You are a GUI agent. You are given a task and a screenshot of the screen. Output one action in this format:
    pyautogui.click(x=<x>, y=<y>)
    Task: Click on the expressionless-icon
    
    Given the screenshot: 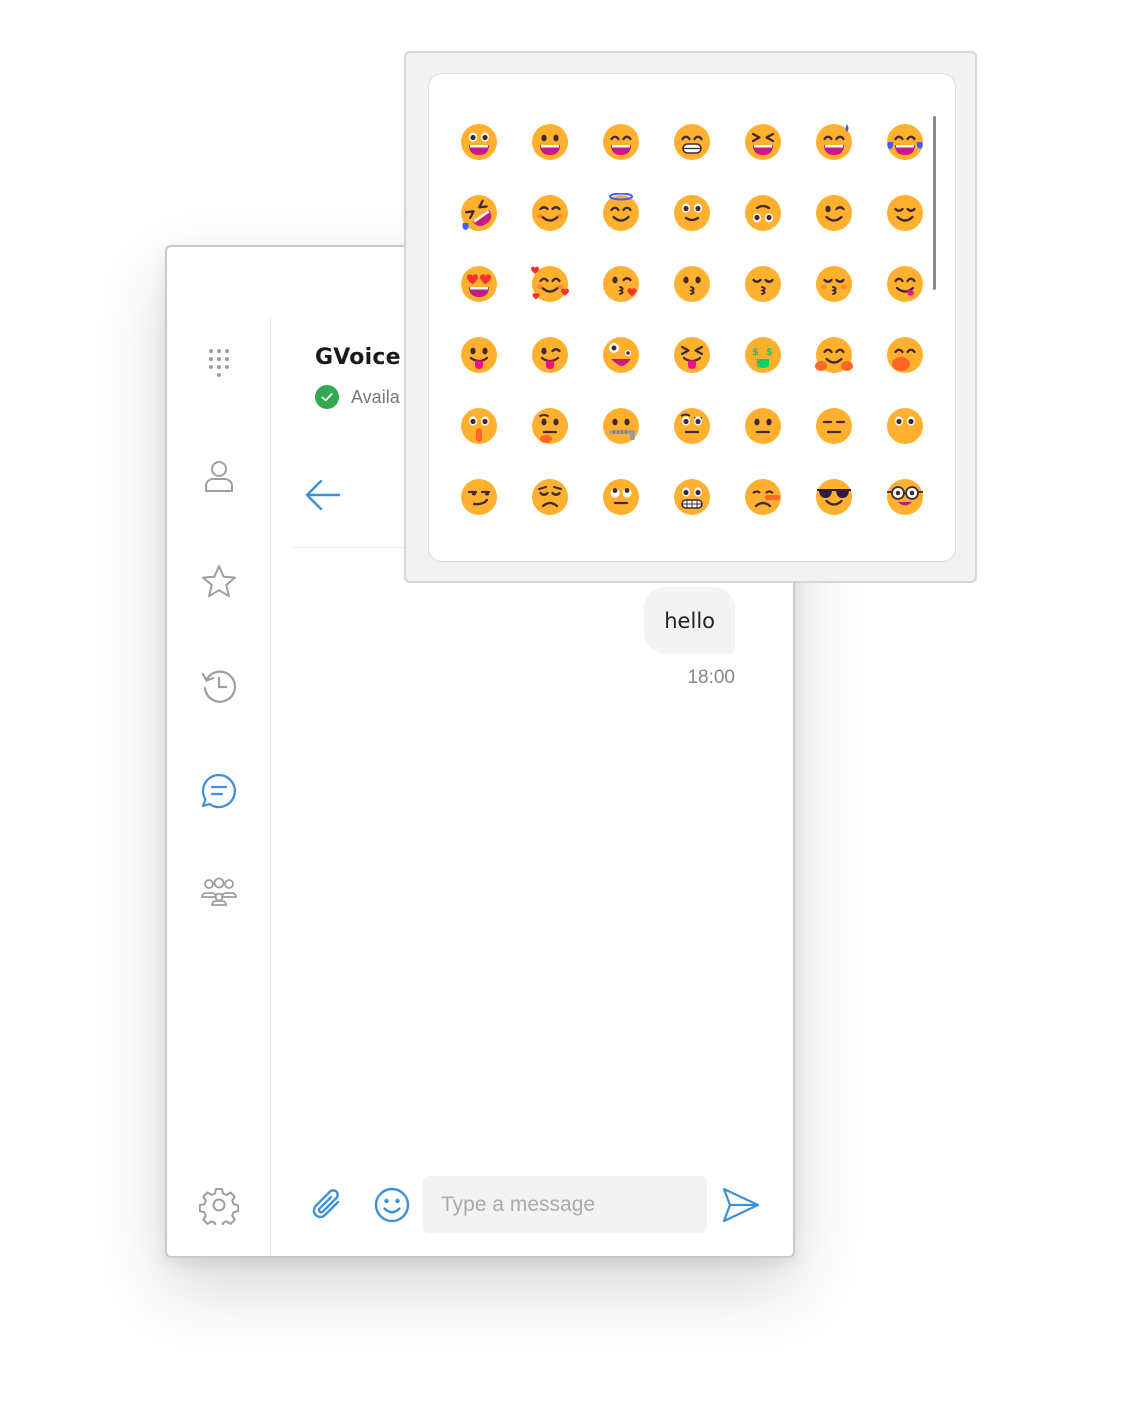 What is the action you would take?
    pyautogui.click(x=833, y=425)
    